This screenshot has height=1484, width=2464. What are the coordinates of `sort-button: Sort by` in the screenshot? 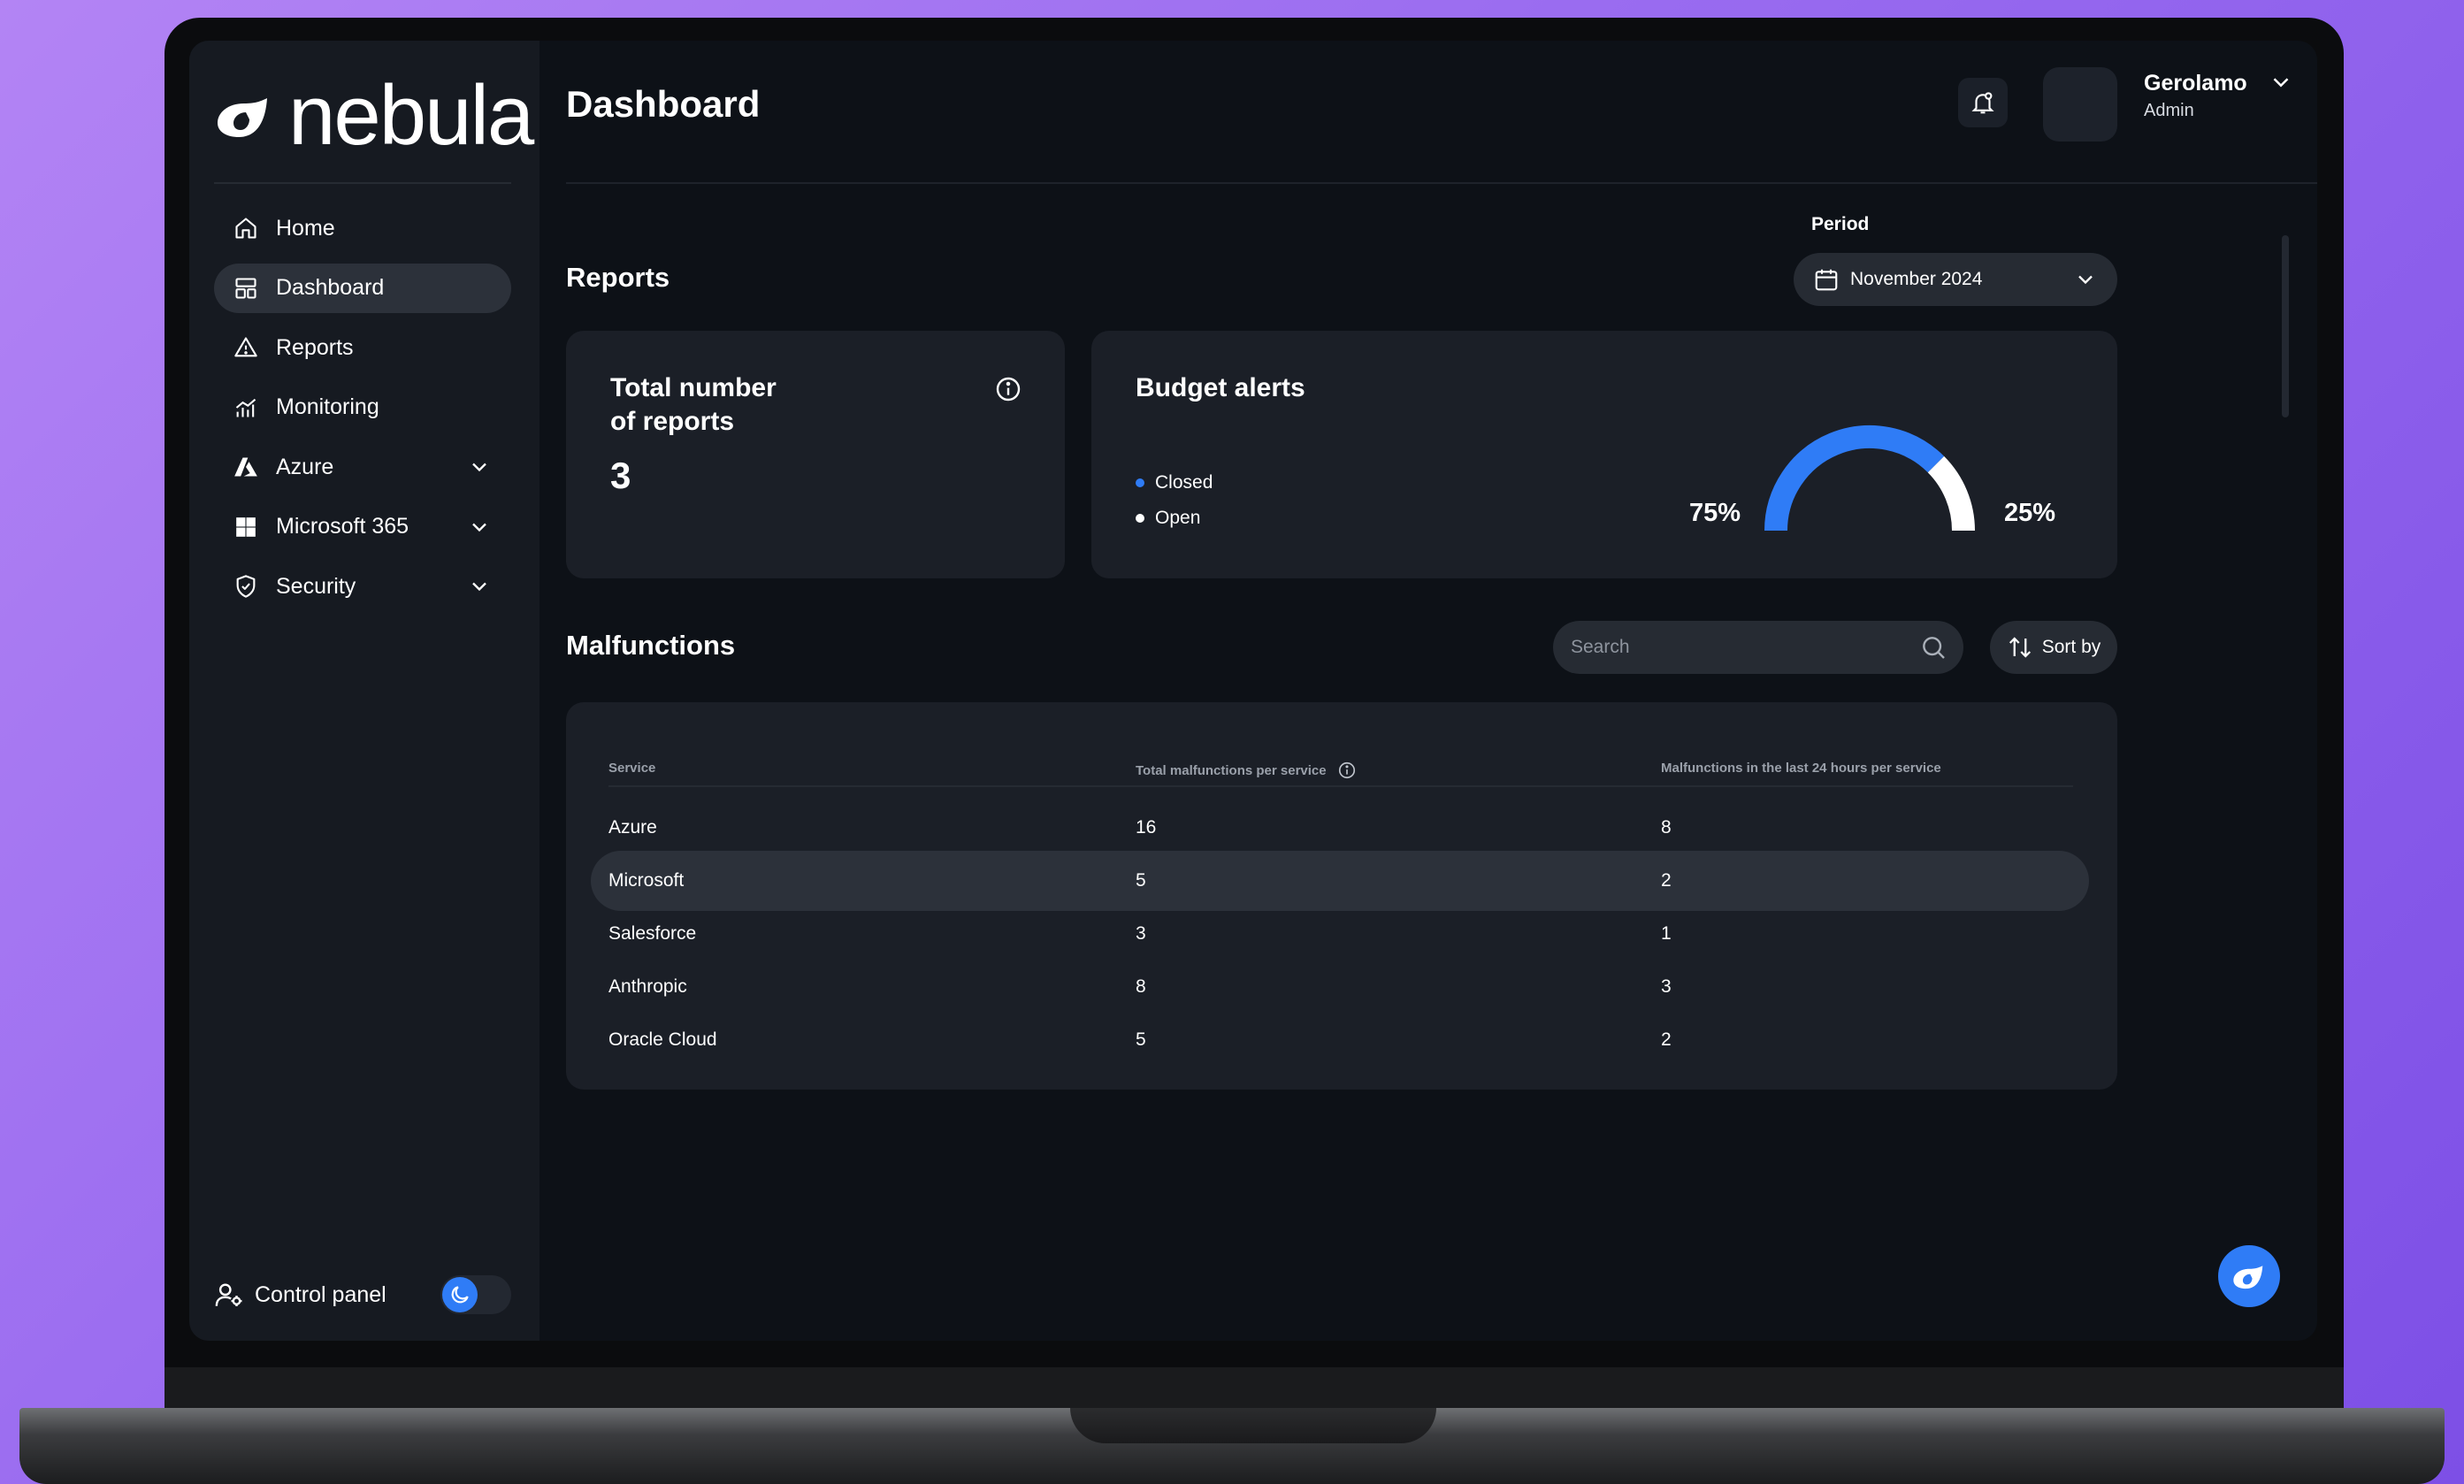 It's located at (2053, 647).